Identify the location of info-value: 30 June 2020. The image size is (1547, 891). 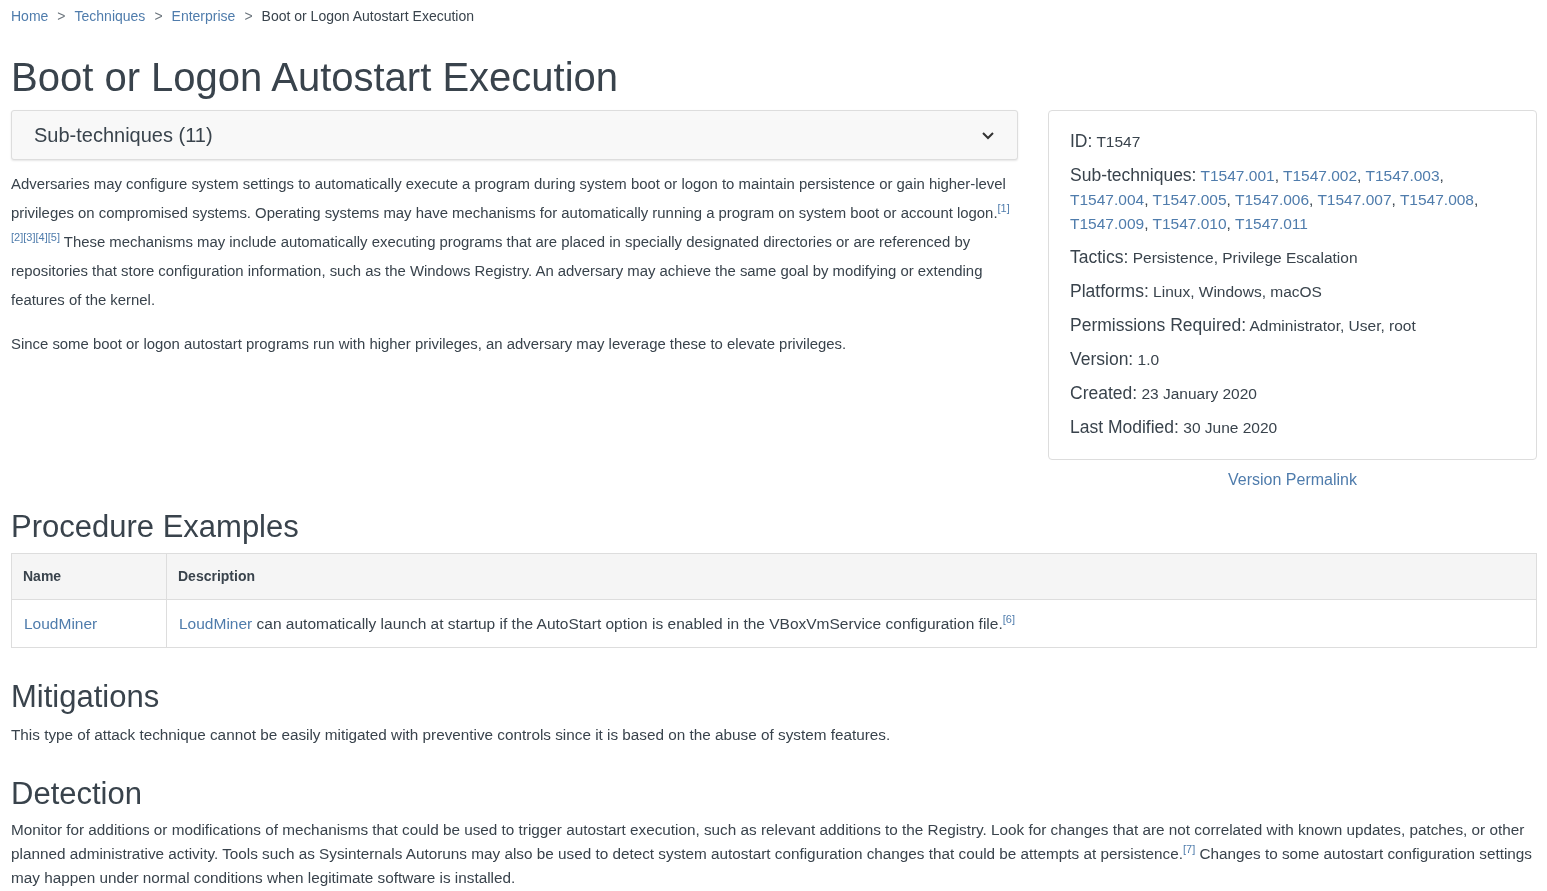
(1230, 427).